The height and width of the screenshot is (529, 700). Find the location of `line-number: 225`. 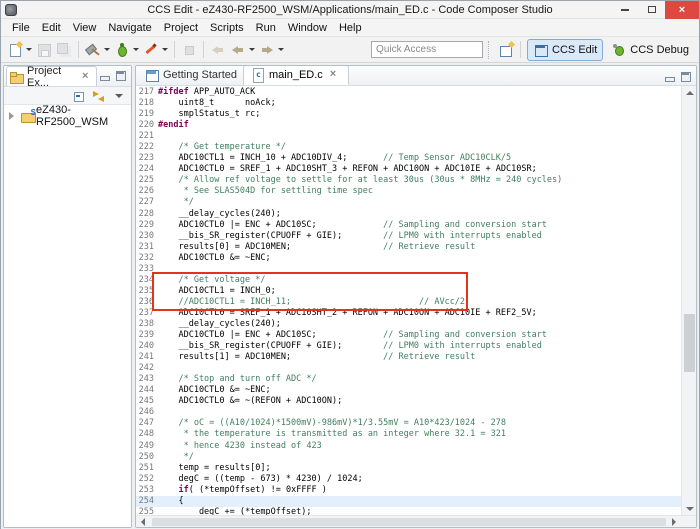

line-number: 225 is located at coordinates (147, 180).